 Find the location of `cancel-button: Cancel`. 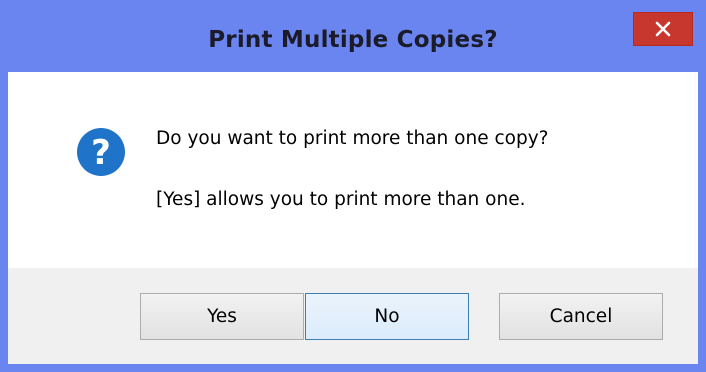

cancel-button: Cancel is located at coordinates (581, 316).